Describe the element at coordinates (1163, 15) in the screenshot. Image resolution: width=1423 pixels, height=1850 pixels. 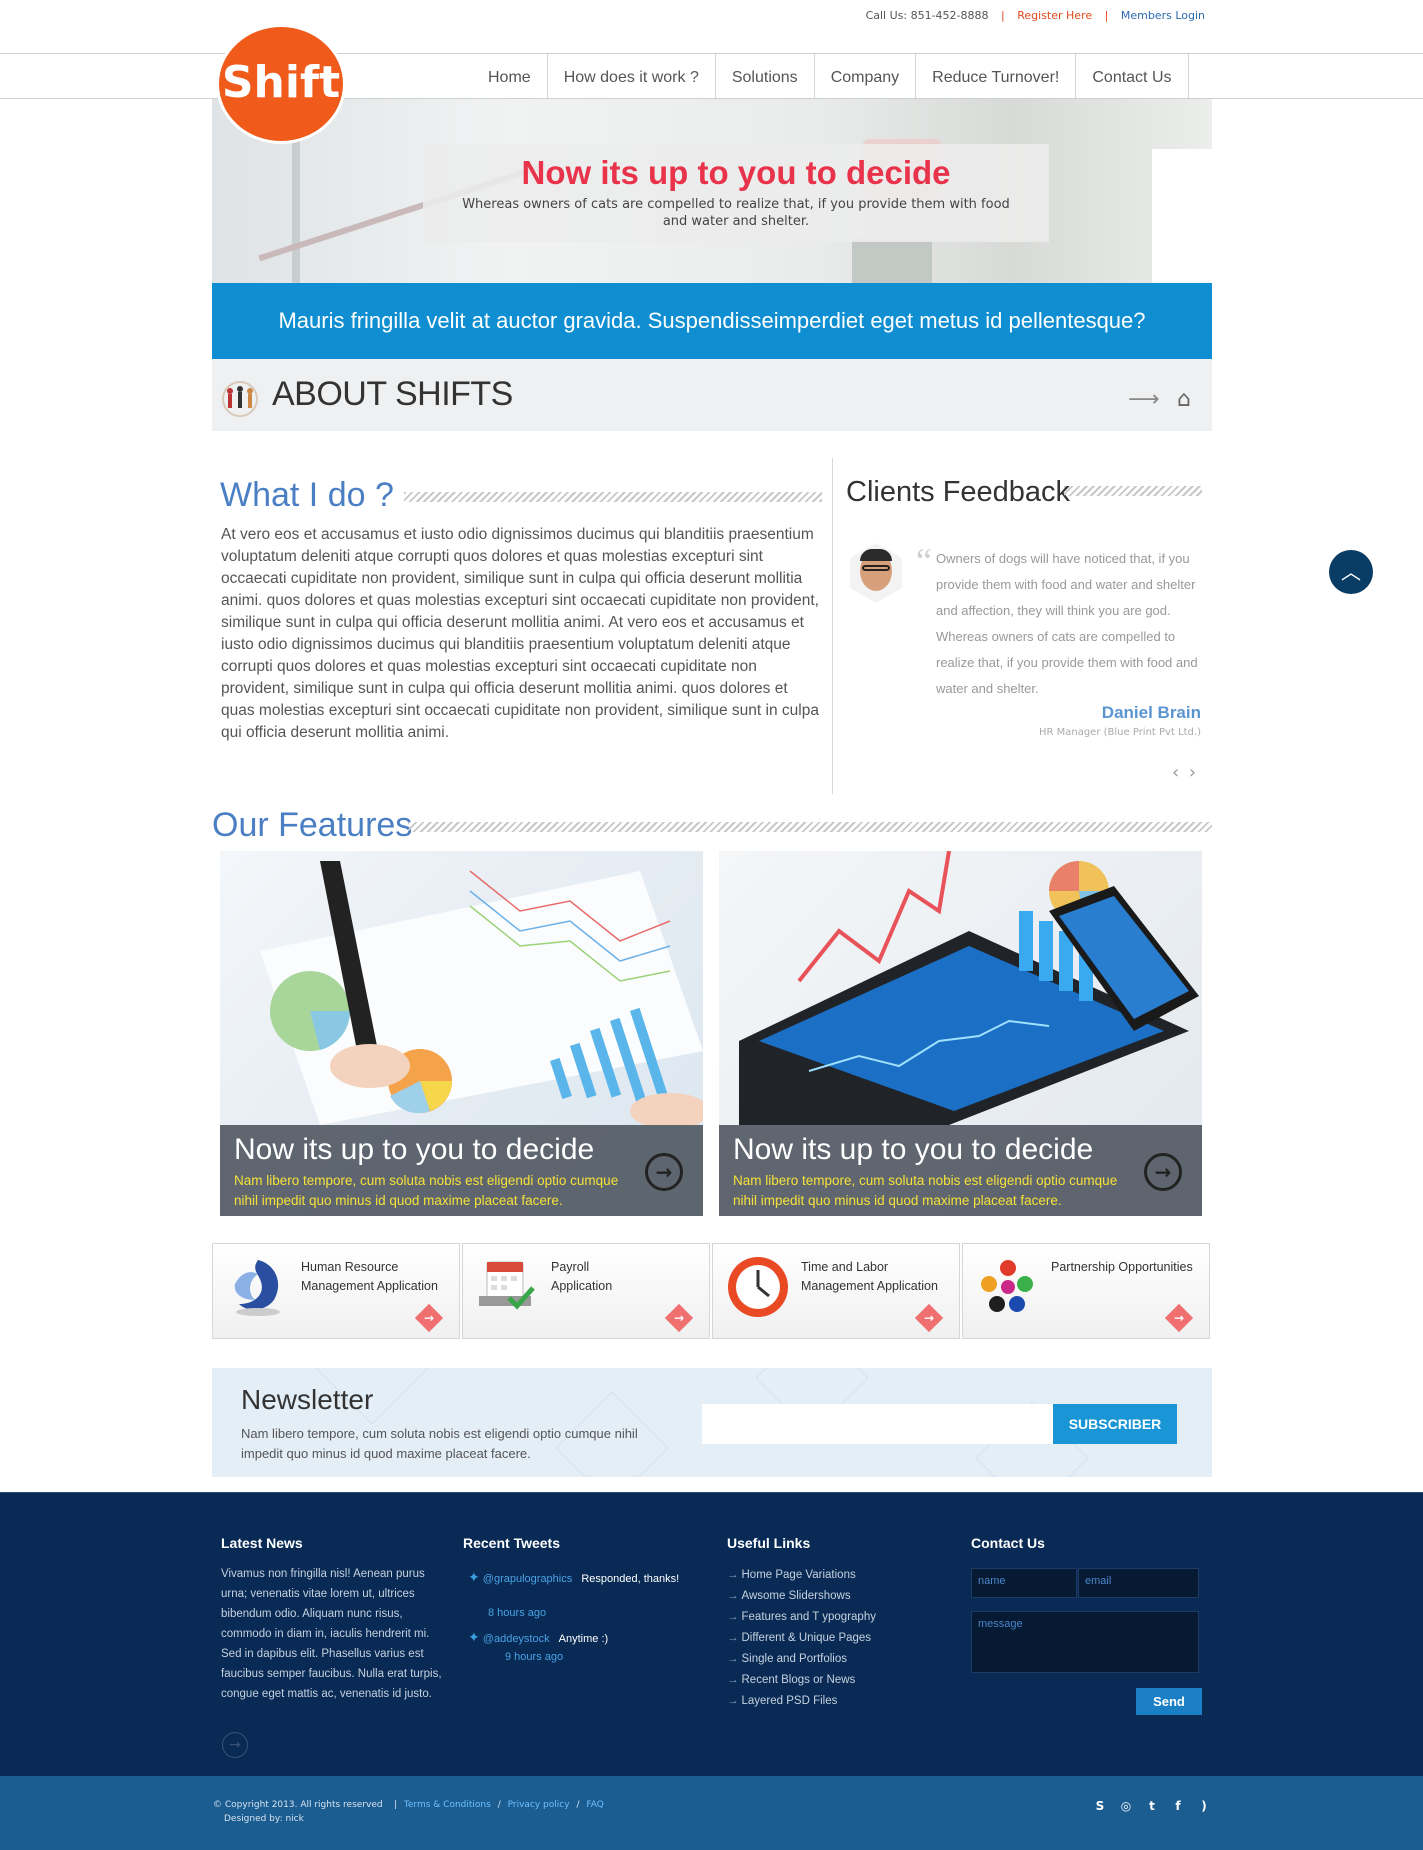
I see `members-login-link: Members Login` at that location.